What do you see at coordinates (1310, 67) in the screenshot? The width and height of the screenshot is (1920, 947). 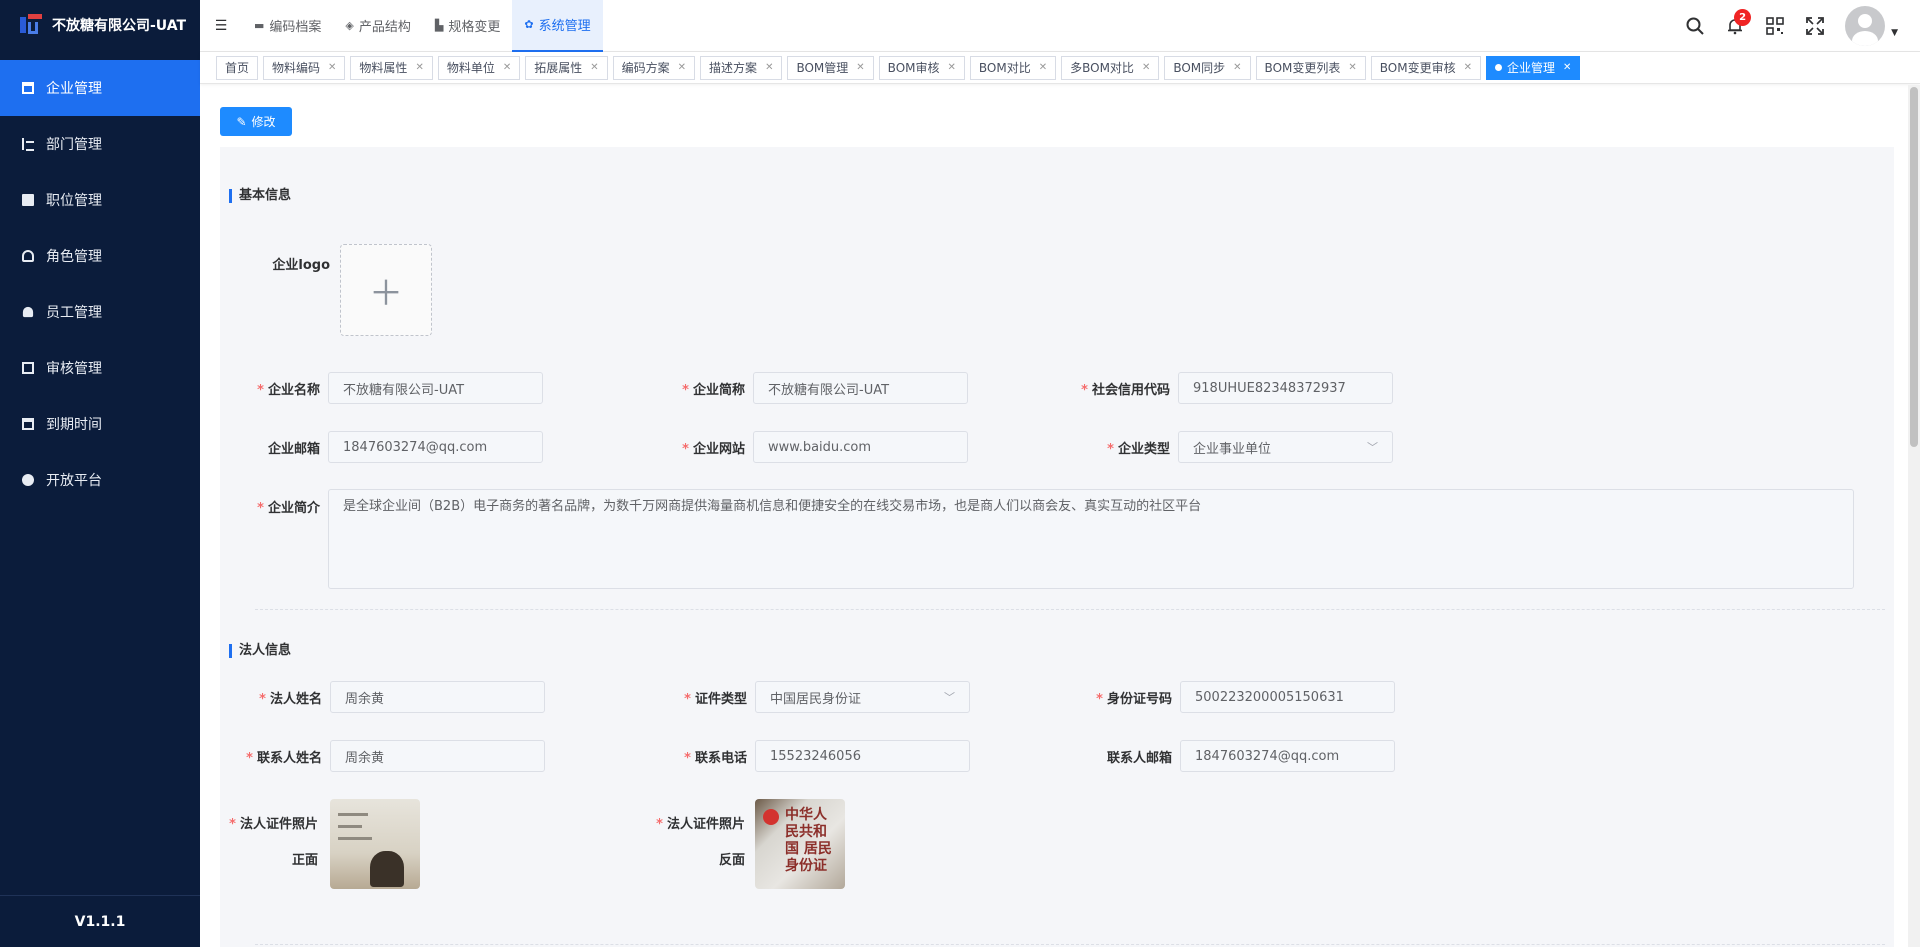 I see `tag-item: BOM变更列表 ✕` at bounding box center [1310, 67].